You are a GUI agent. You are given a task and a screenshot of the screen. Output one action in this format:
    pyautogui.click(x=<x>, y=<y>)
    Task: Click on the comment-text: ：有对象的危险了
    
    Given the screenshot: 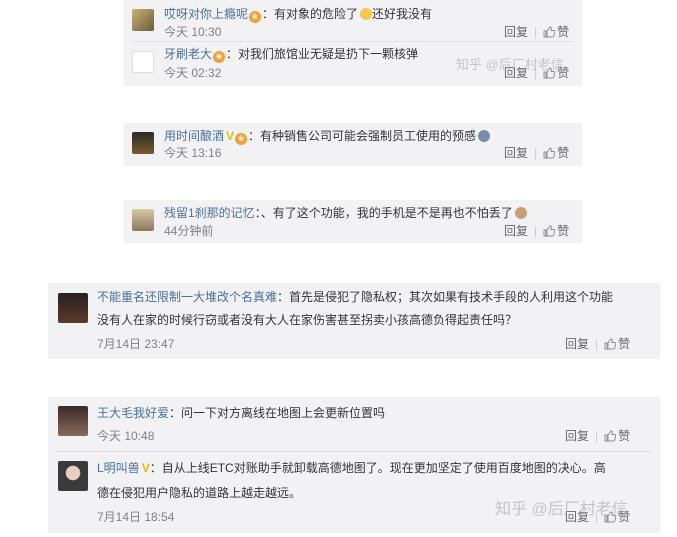 What is the action you would take?
    pyautogui.click(x=310, y=14)
    